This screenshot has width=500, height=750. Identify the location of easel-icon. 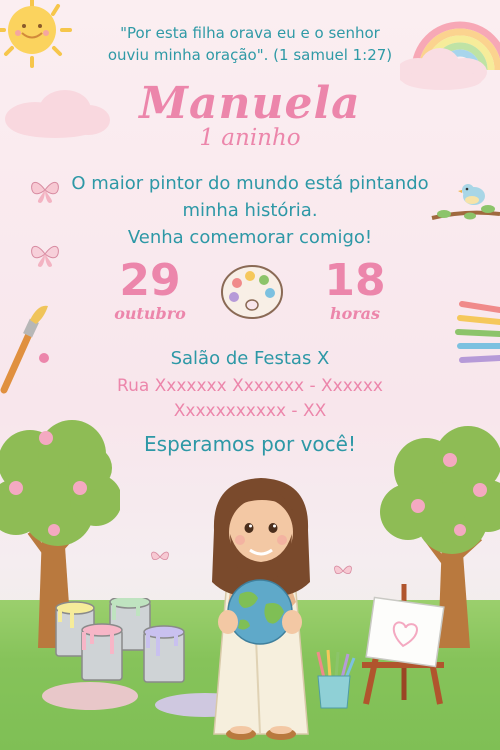
(403, 644).